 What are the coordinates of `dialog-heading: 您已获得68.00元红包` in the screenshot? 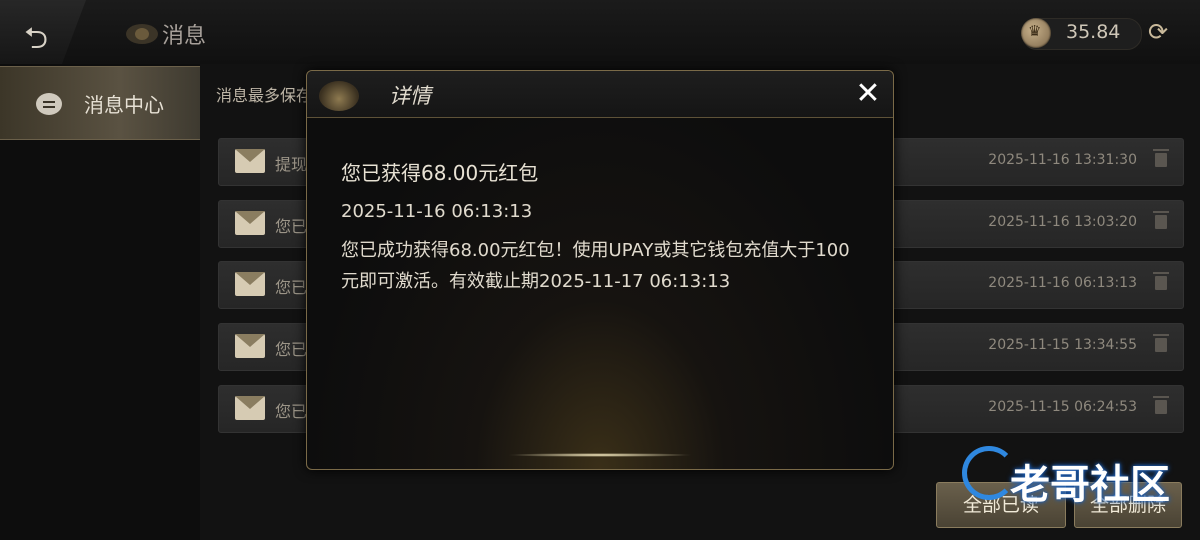 It's located at (440, 173).